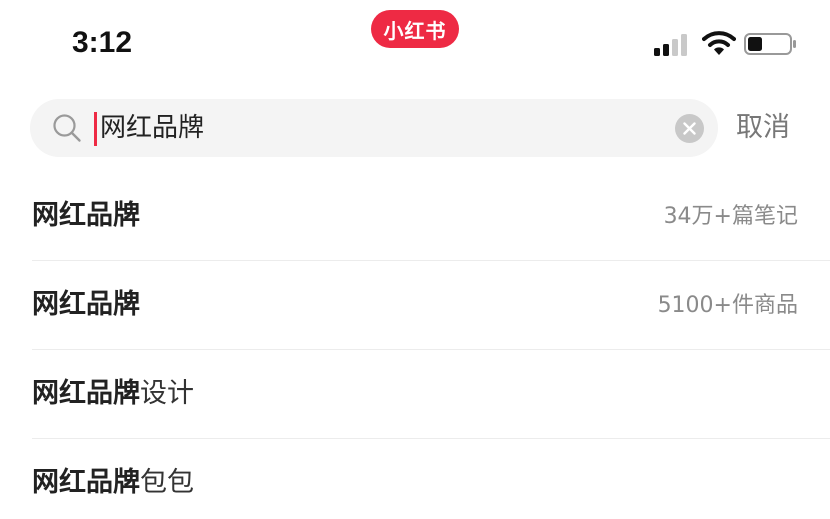 Image resolution: width=830 pixels, height=519 pixels. What do you see at coordinates (167, 393) in the screenshot?
I see `suggestion-rest: 设计` at bounding box center [167, 393].